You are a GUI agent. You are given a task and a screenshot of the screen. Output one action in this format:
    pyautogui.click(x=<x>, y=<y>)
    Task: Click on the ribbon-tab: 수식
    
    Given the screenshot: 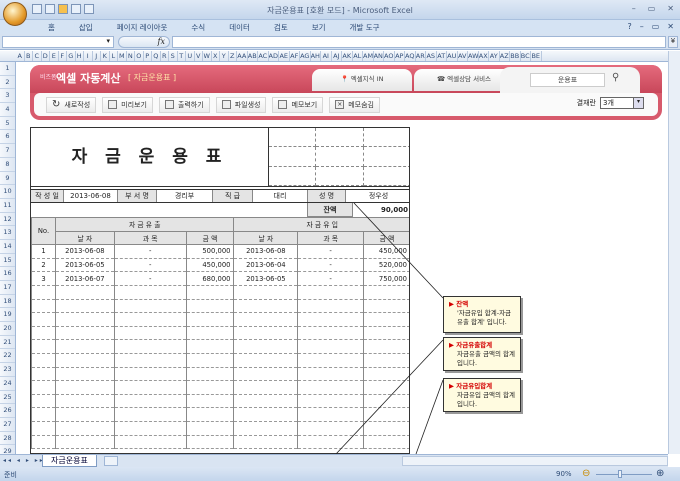 What is the action you would take?
    pyautogui.click(x=198, y=27)
    